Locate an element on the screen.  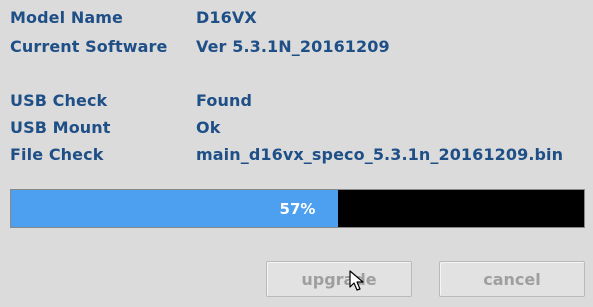
usb-mount-label: USB Mount is located at coordinates (60, 127).